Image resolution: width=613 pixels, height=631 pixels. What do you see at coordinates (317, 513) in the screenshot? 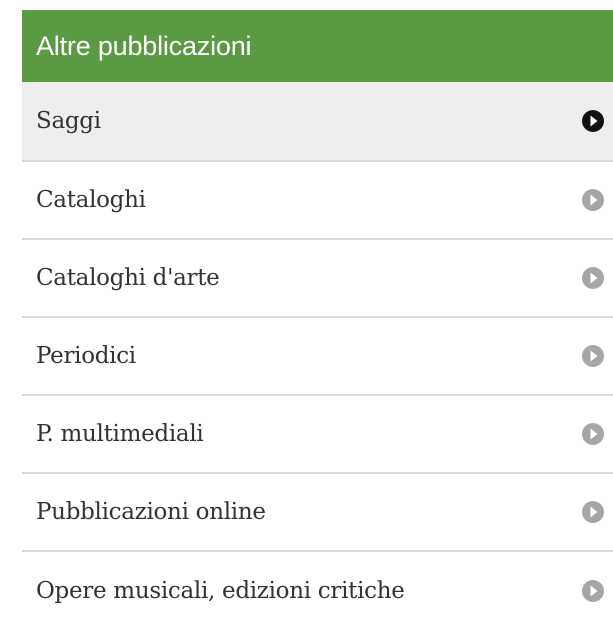
I see `menu-item-online: Pubblicazioni online` at bounding box center [317, 513].